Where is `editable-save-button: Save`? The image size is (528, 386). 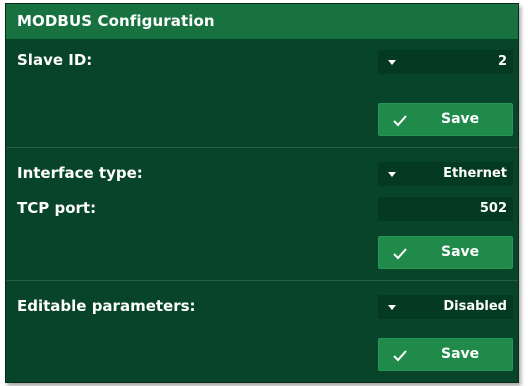
editable-save-button: Save is located at coordinates (445, 354).